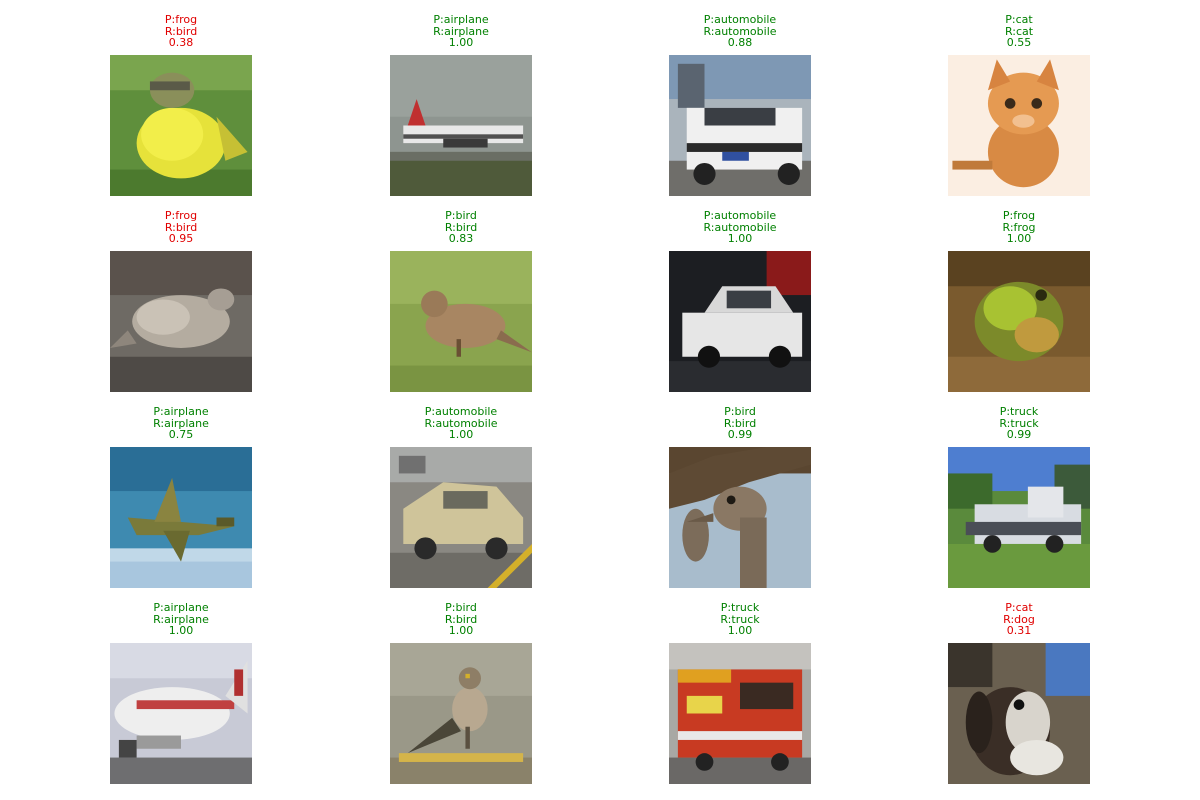 The width and height of the screenshot is (1200, 800). Describe the element at coordinates (181, 227) in the screenshot. I see `sample-caption: P:frog R:bird 0.95` at that location.